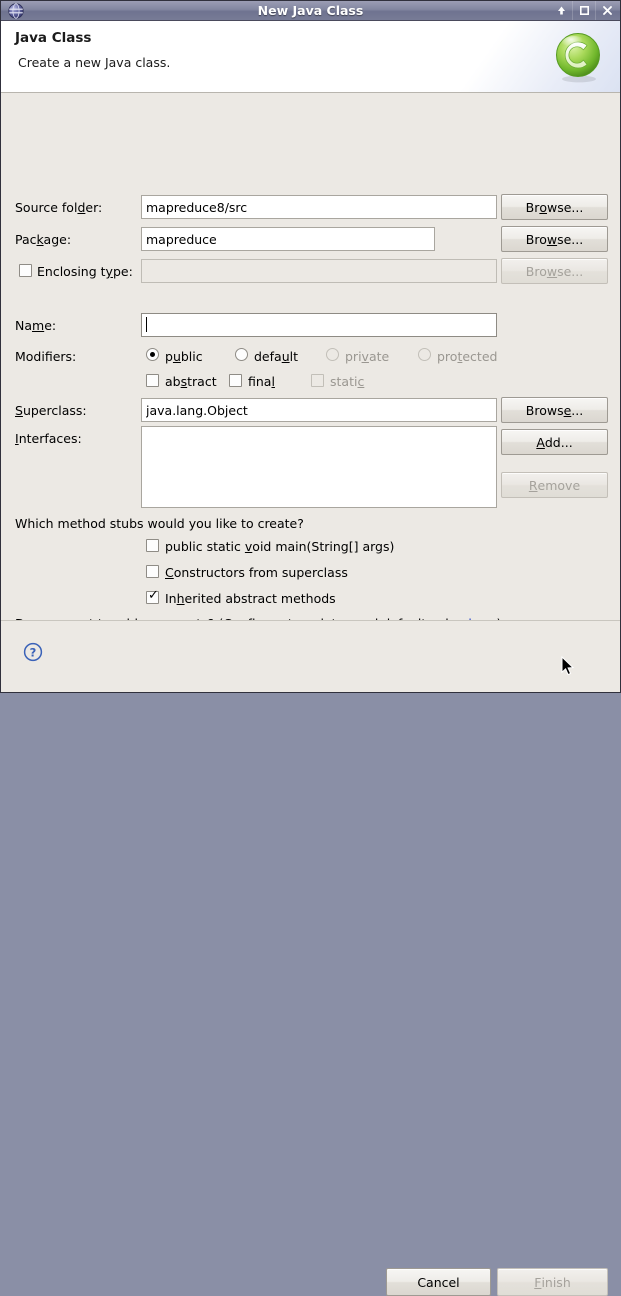  I want to click on stub-checkbox-constructors, so click(152, 571).